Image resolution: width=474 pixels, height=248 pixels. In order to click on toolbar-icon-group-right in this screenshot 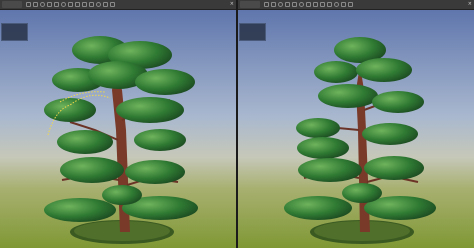, I will do `click(309, 4)`.